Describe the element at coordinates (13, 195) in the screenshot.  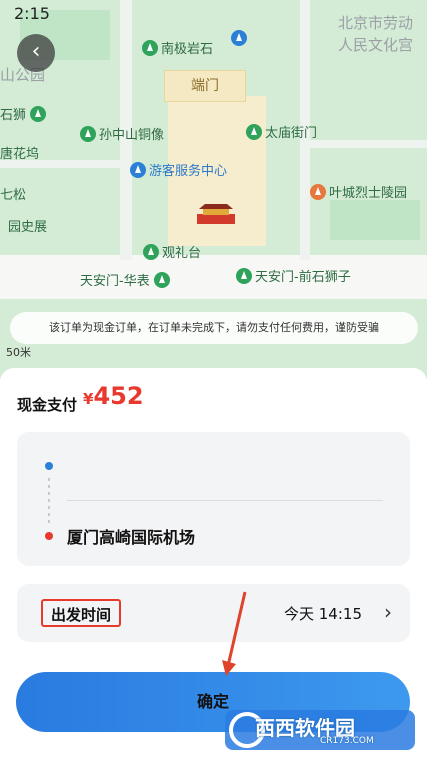
I see `map-label-qisong: 七松` at that location.